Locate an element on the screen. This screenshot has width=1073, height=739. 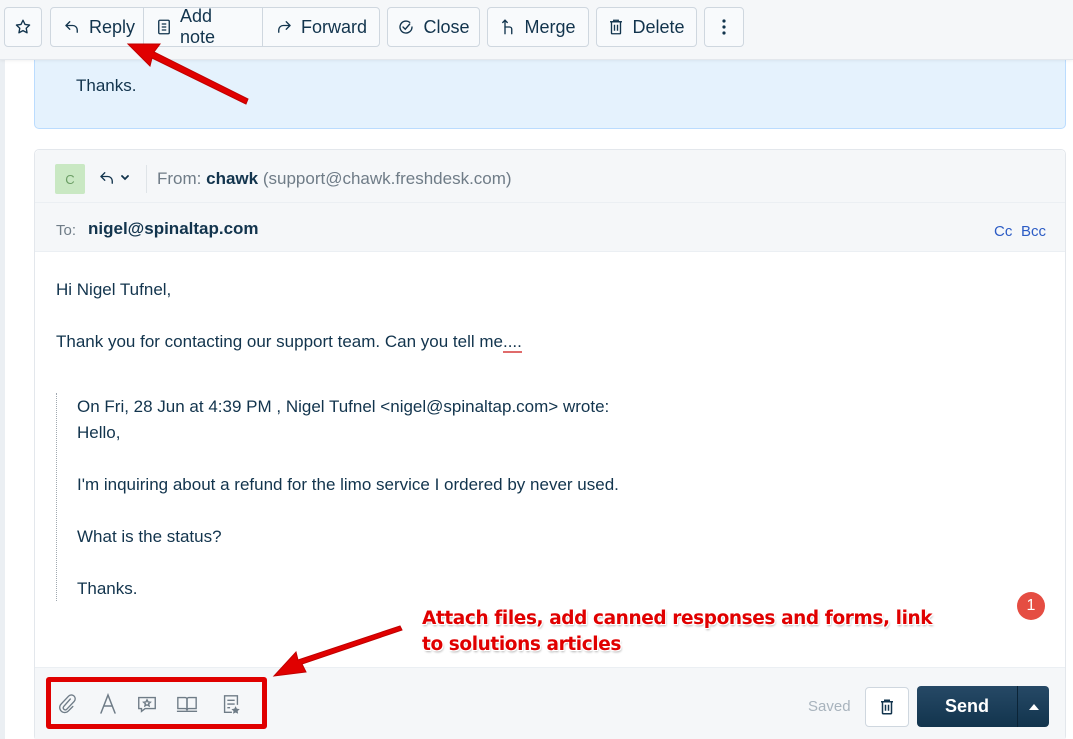
previous-message-text: Thanks. is located at coordinates (106, 85).